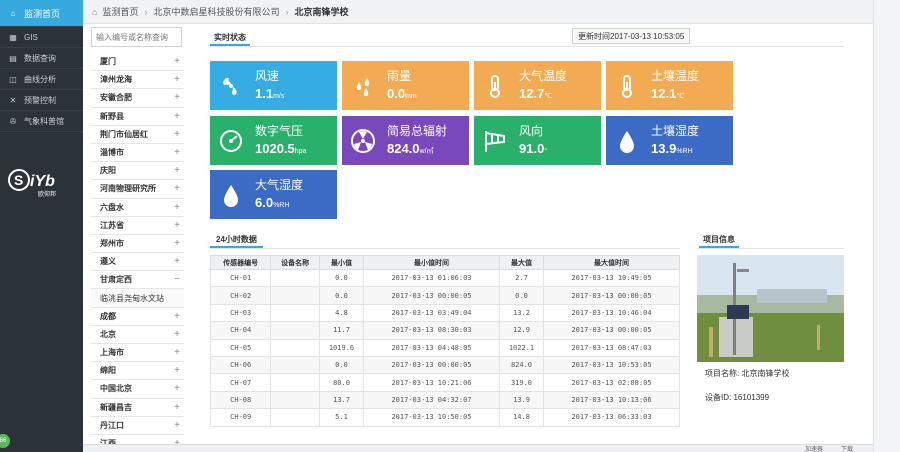 The height and width of the screenshot is (452, 900). I want to click on home-icon: ⌂, so click(13, 13).